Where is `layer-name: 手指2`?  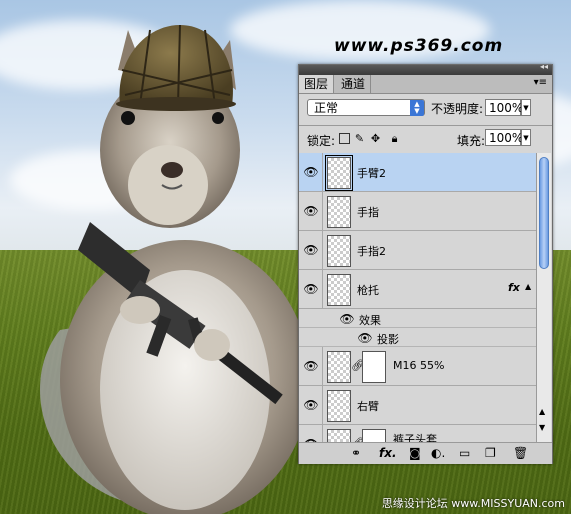
layer-name: 手指2 is located at coordinates (371, 251).